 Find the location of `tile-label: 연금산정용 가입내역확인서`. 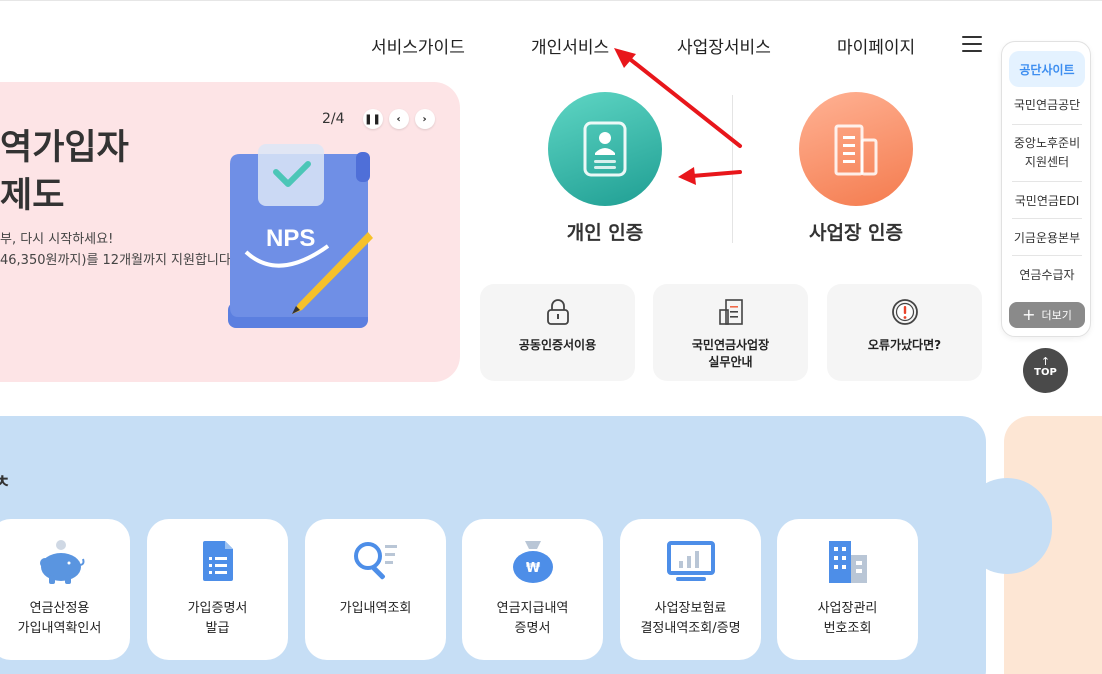

tile-label: 연금산정용 가입내역확인서 is located at coordinates (59, 618).